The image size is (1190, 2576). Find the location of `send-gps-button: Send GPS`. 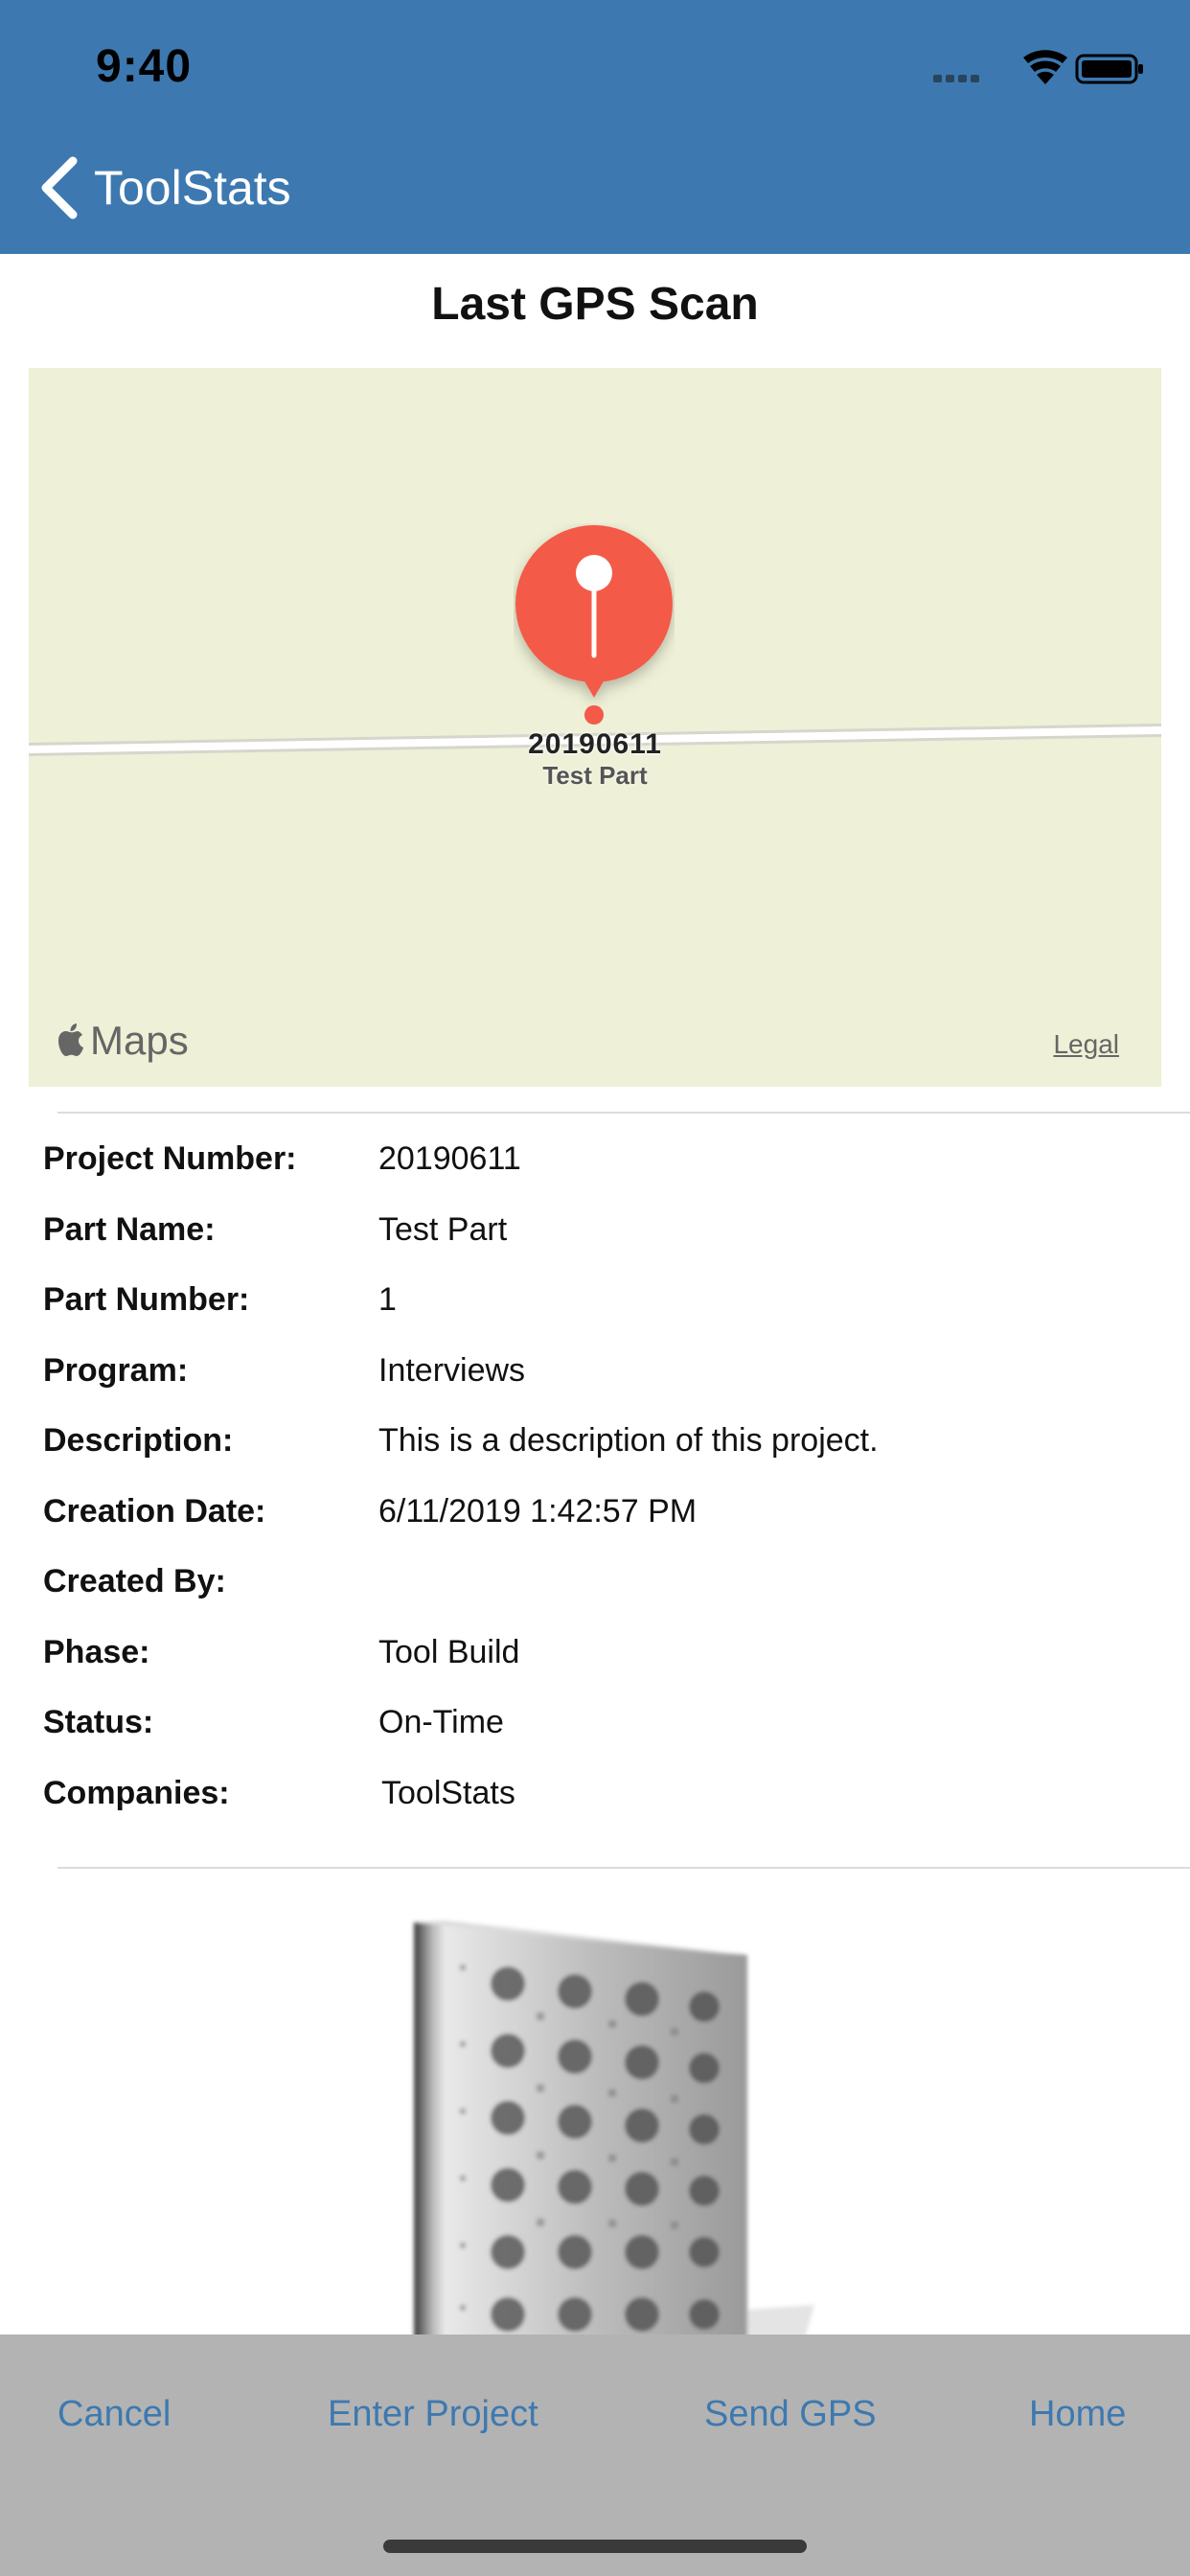

send-gps-button: Send GPS is located at coordinates (791, 2414).